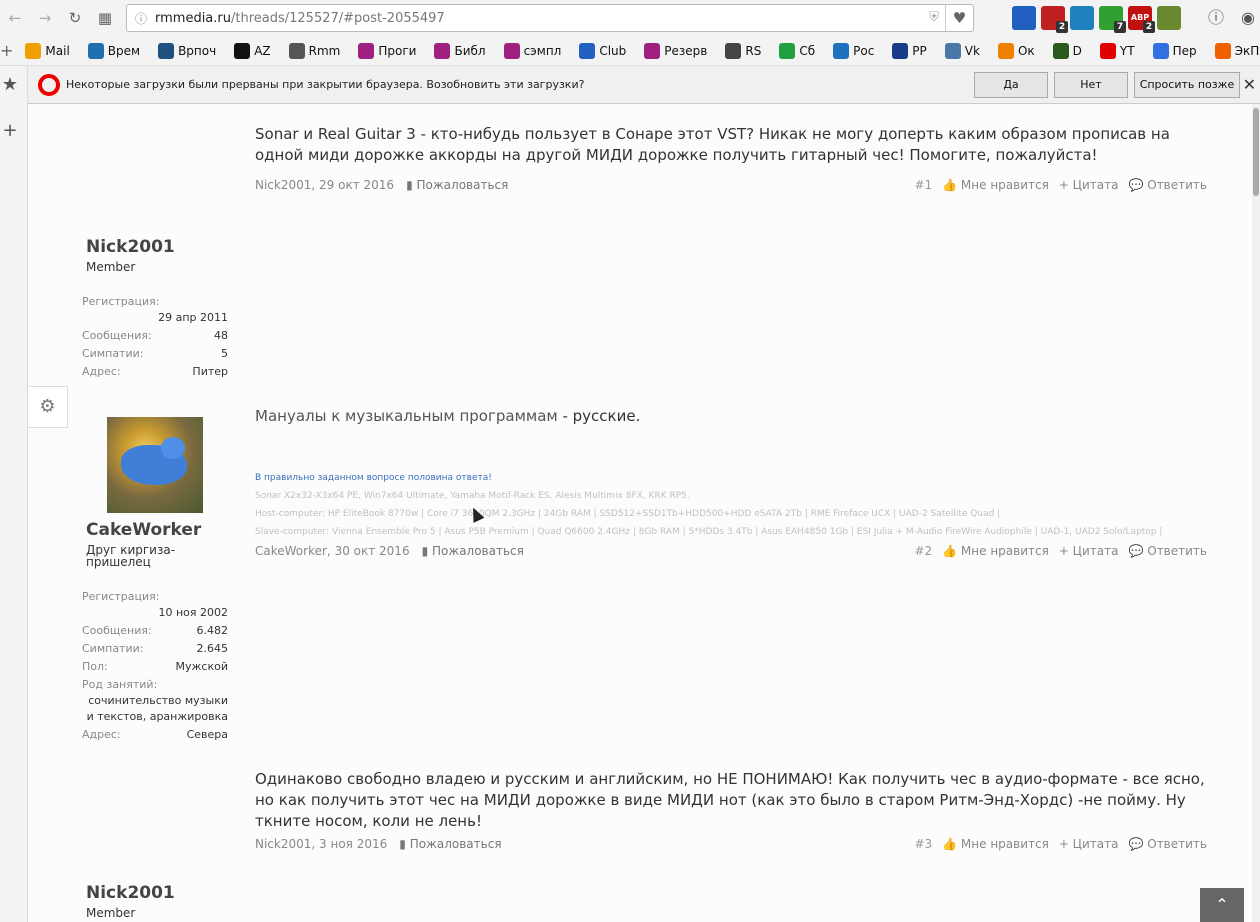 This screenshot has height=922, width=1260. What do you see at coordinates (959, 18) in the screenshot?
I see `heart-bookmark-icon: ♥` at bounding box center [959, 18].